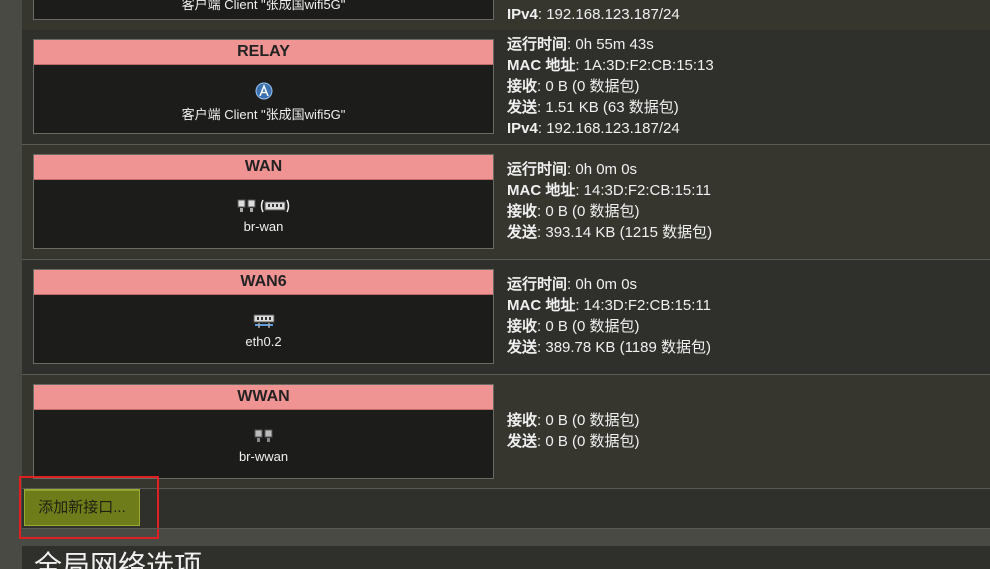 The width and height of the screenshot is (990, 569). I want to click on info-value: 1.51 KB (63 数据包), so click(612, 107).